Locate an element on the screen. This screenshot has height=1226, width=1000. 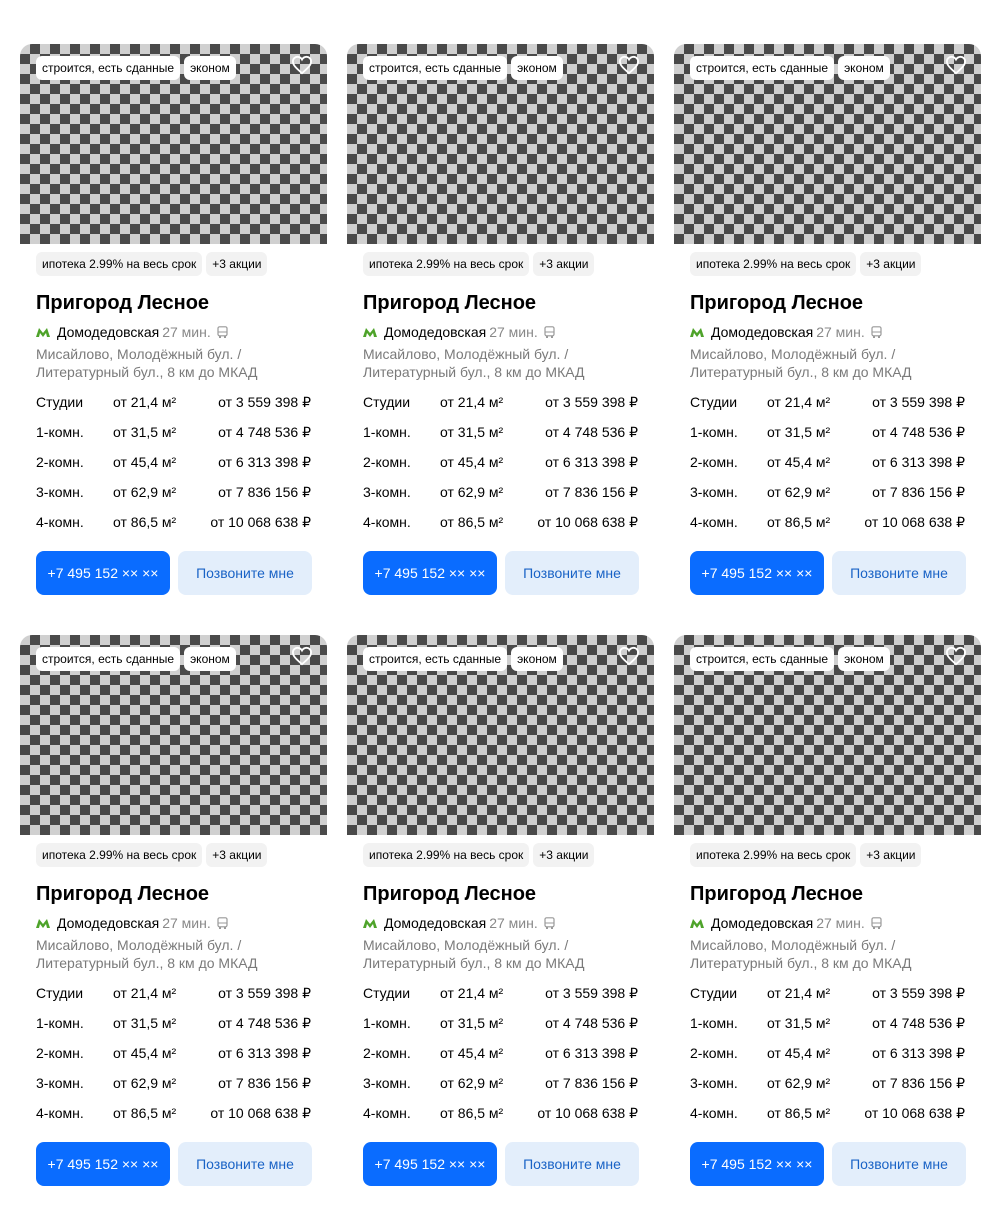
room-area: от 31,5 м² is located at coordinates (799, 1023).